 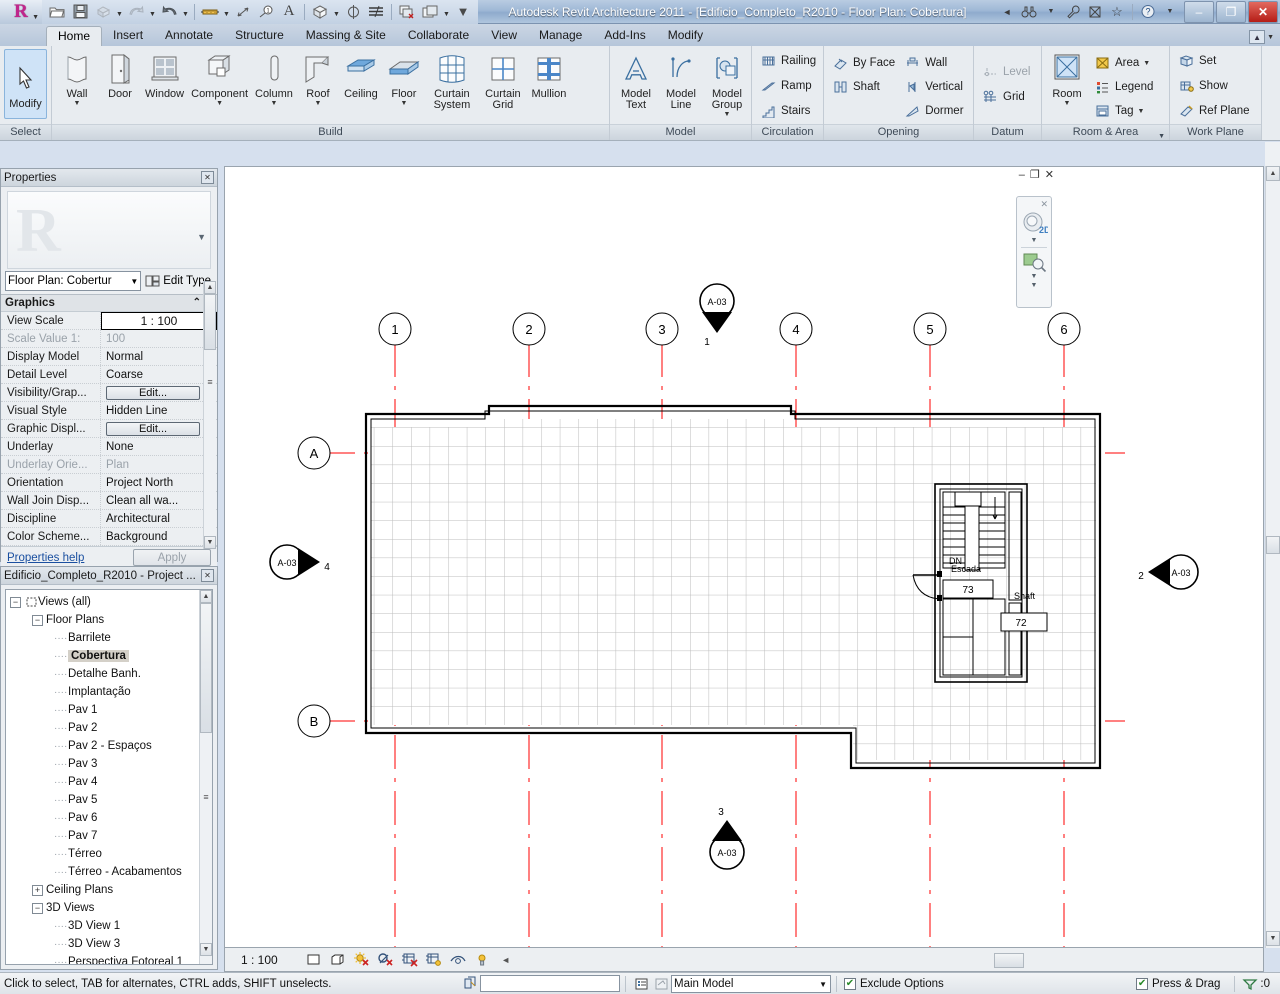 What do you see at coordinates (189, 36) in the screenshot?
I see `tab-annotate: Annotate` at bounding box center [189, 36].